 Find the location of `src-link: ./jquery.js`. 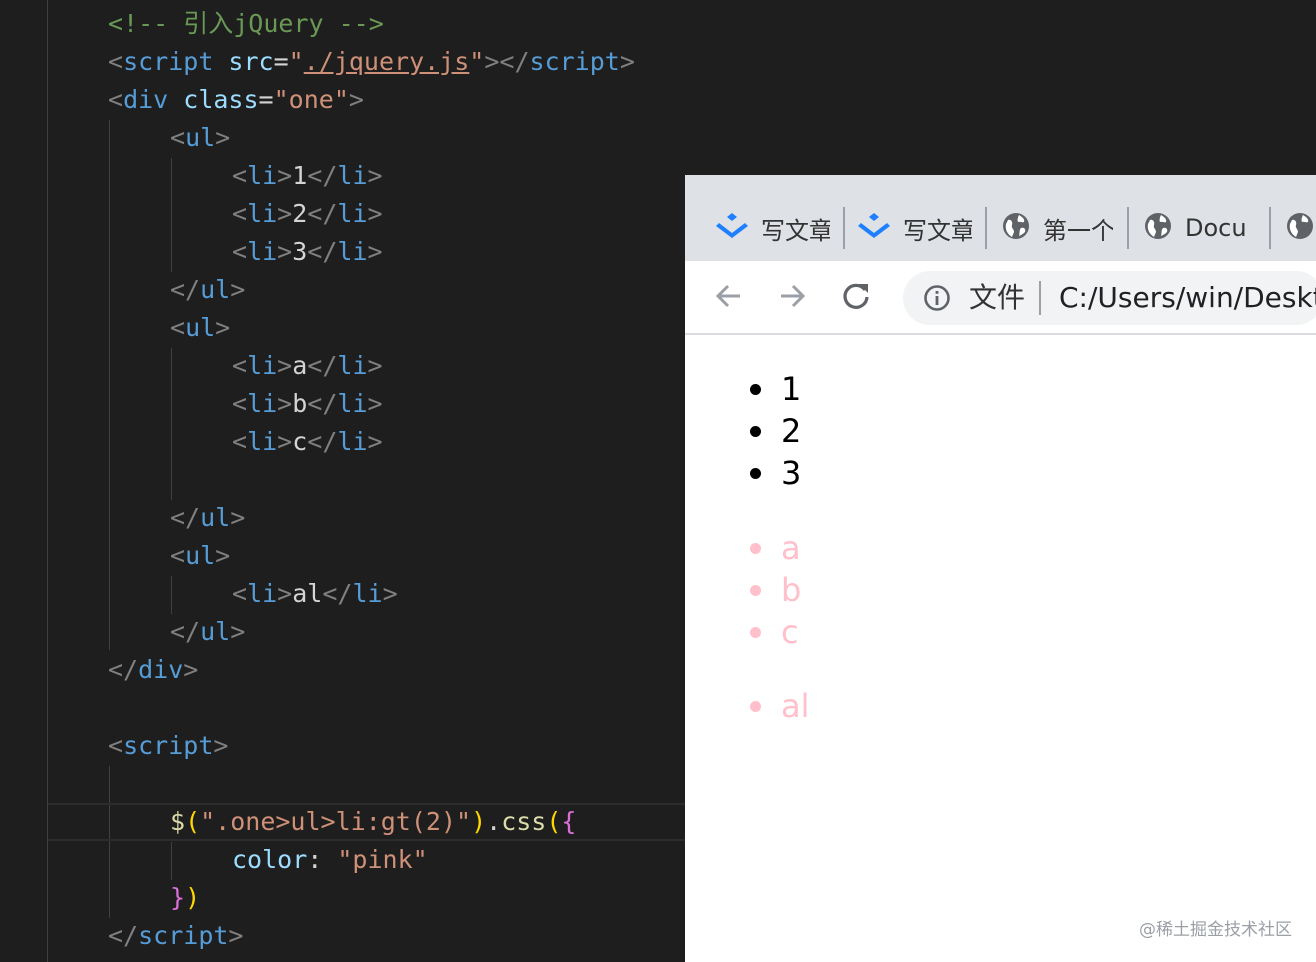

src-link: ./jquery.js is located at coordinates (387, 61).